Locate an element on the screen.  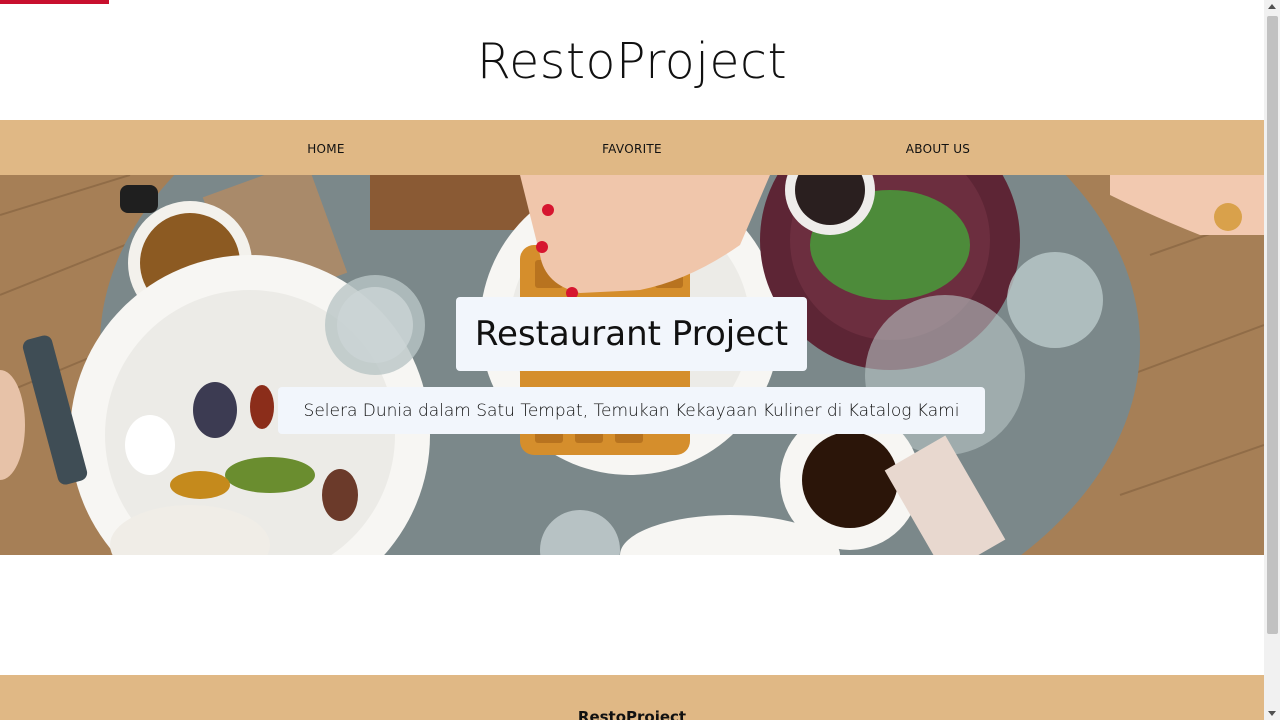
nav-item-about-us: ABOUT US is located at coordinates (938, 147).